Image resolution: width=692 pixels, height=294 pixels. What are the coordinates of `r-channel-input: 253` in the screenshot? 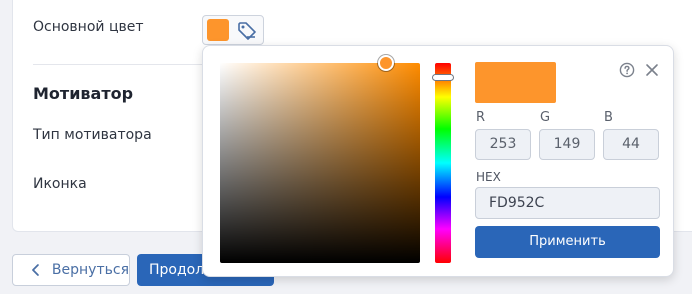 It's located at (503, 144).